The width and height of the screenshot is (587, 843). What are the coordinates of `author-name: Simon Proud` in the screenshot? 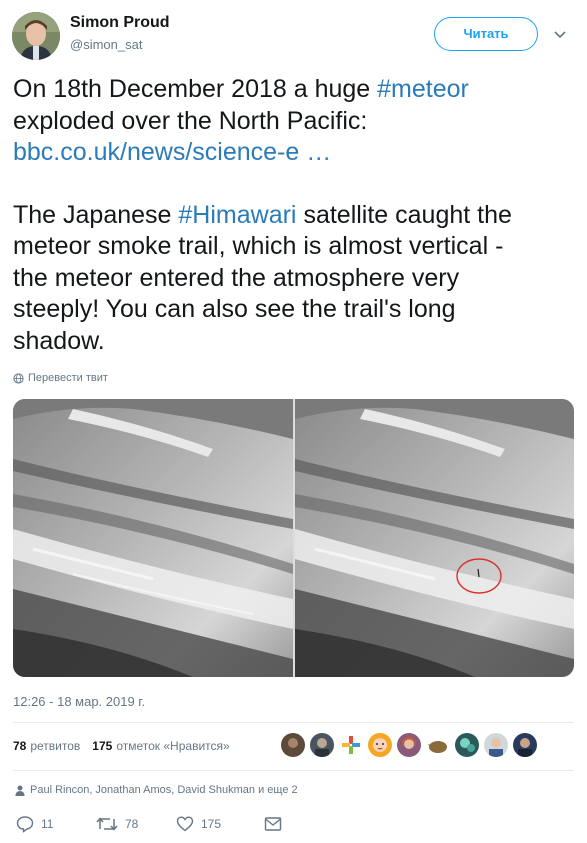 It's located at (120, 23).